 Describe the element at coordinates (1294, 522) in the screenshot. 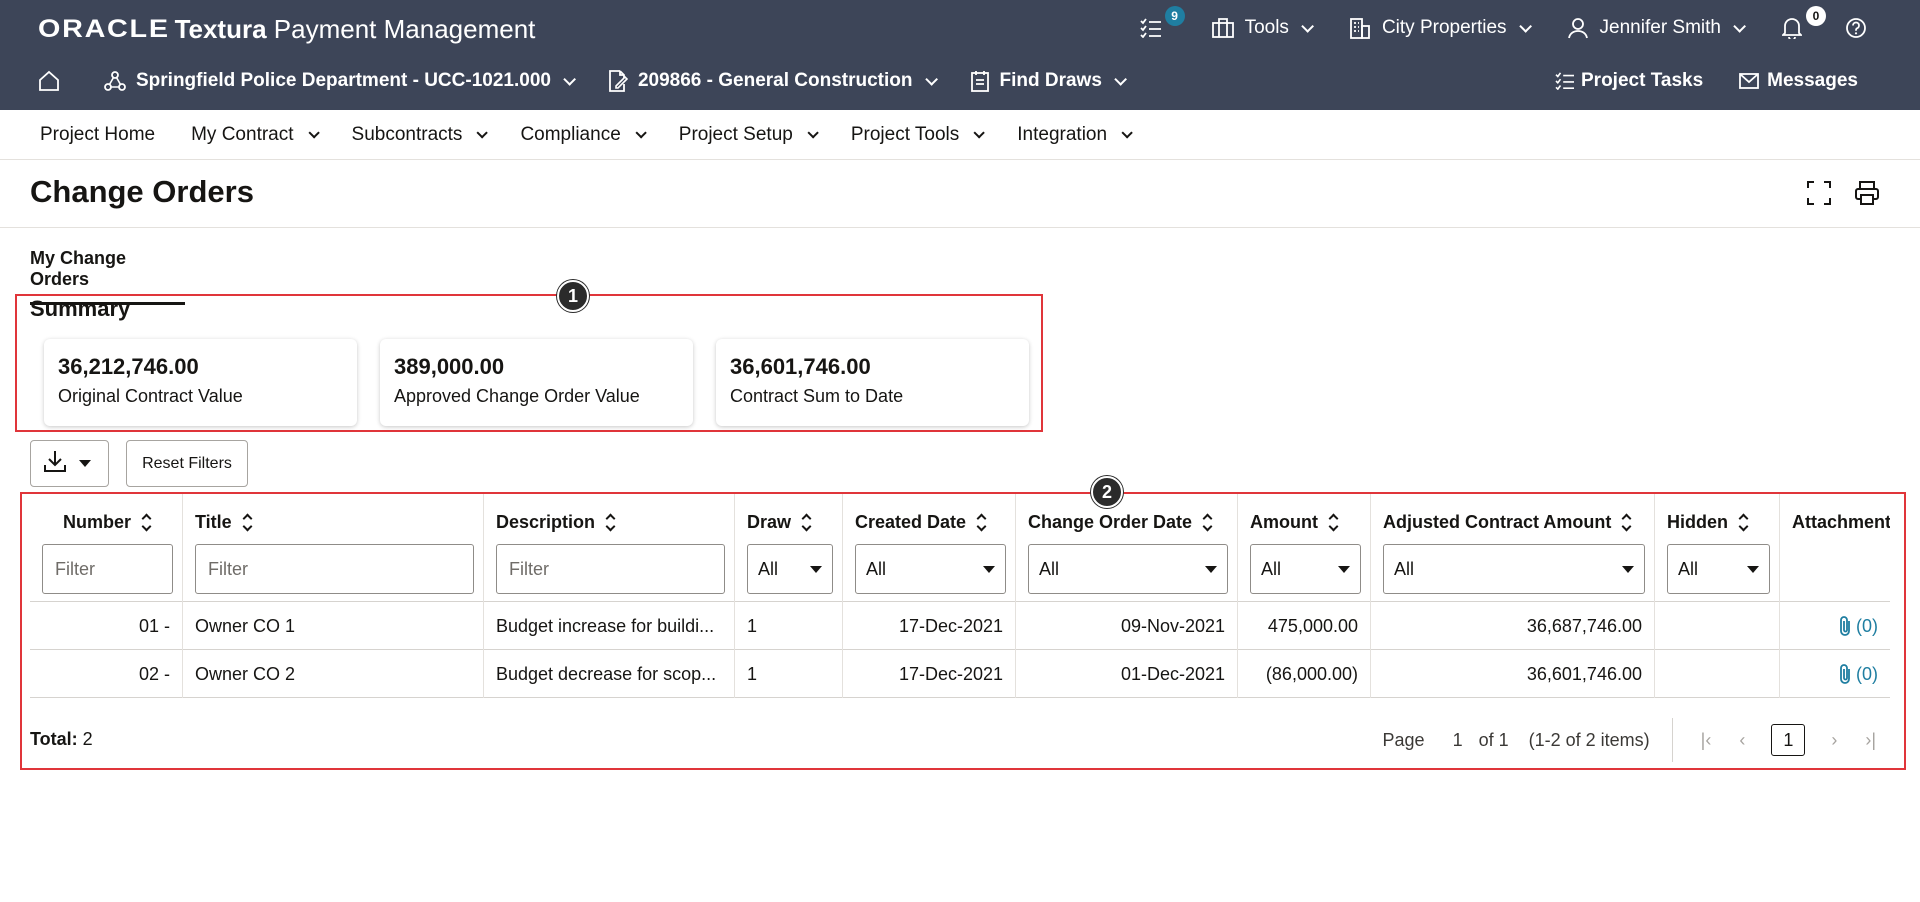

I see `column-header-amount: Amount` at that location.